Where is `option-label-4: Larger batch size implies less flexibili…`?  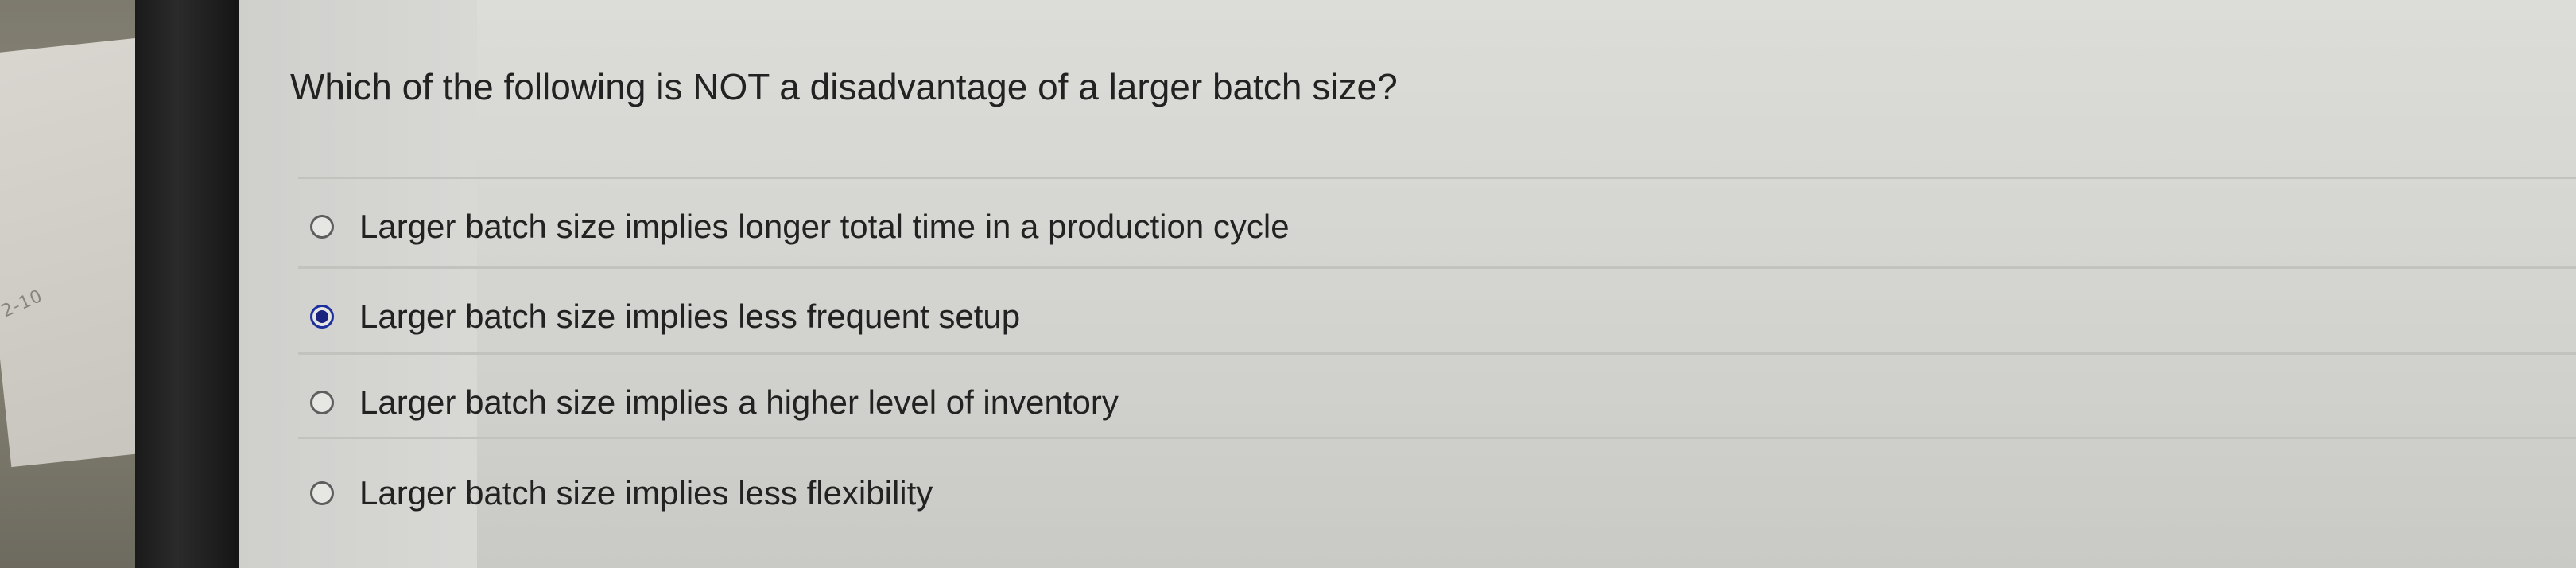 option-label-4: Larger batch size implies less flexibili… is located at coordinates (646, 493).